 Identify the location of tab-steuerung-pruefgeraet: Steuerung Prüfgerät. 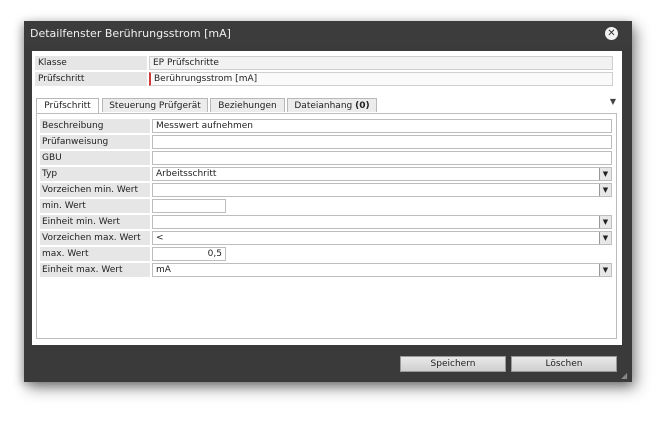
(155, 105).